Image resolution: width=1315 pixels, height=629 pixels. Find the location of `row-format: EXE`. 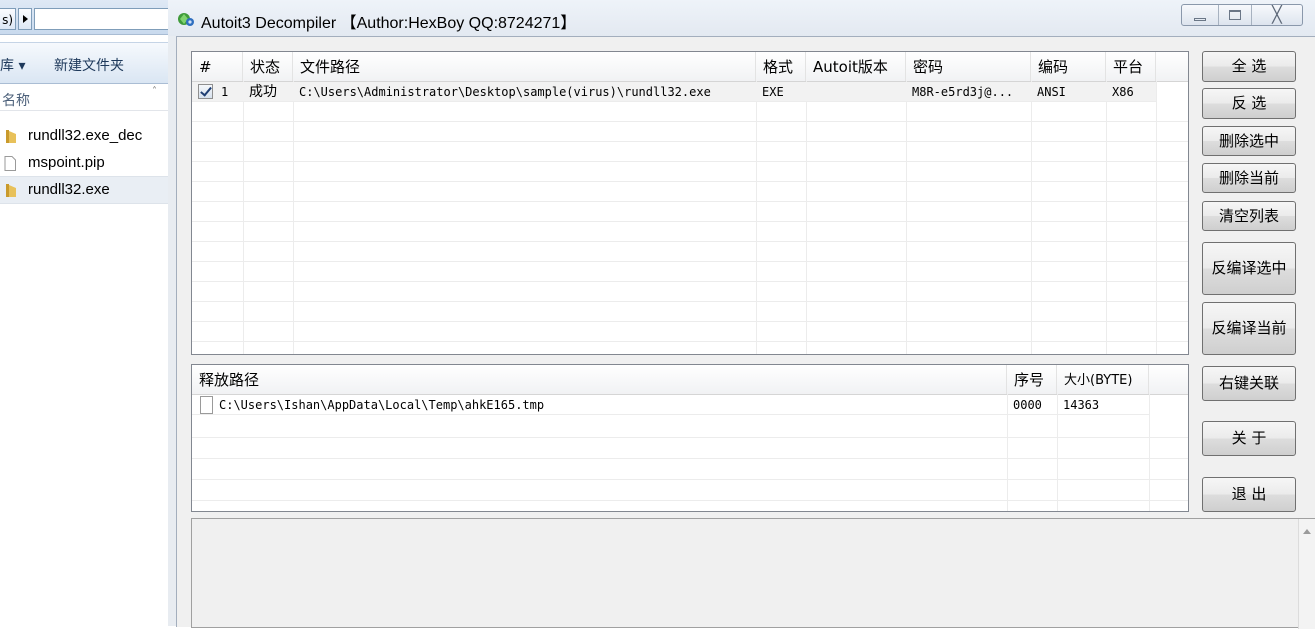

row-format: EXE is located at coordinates (773, 92).